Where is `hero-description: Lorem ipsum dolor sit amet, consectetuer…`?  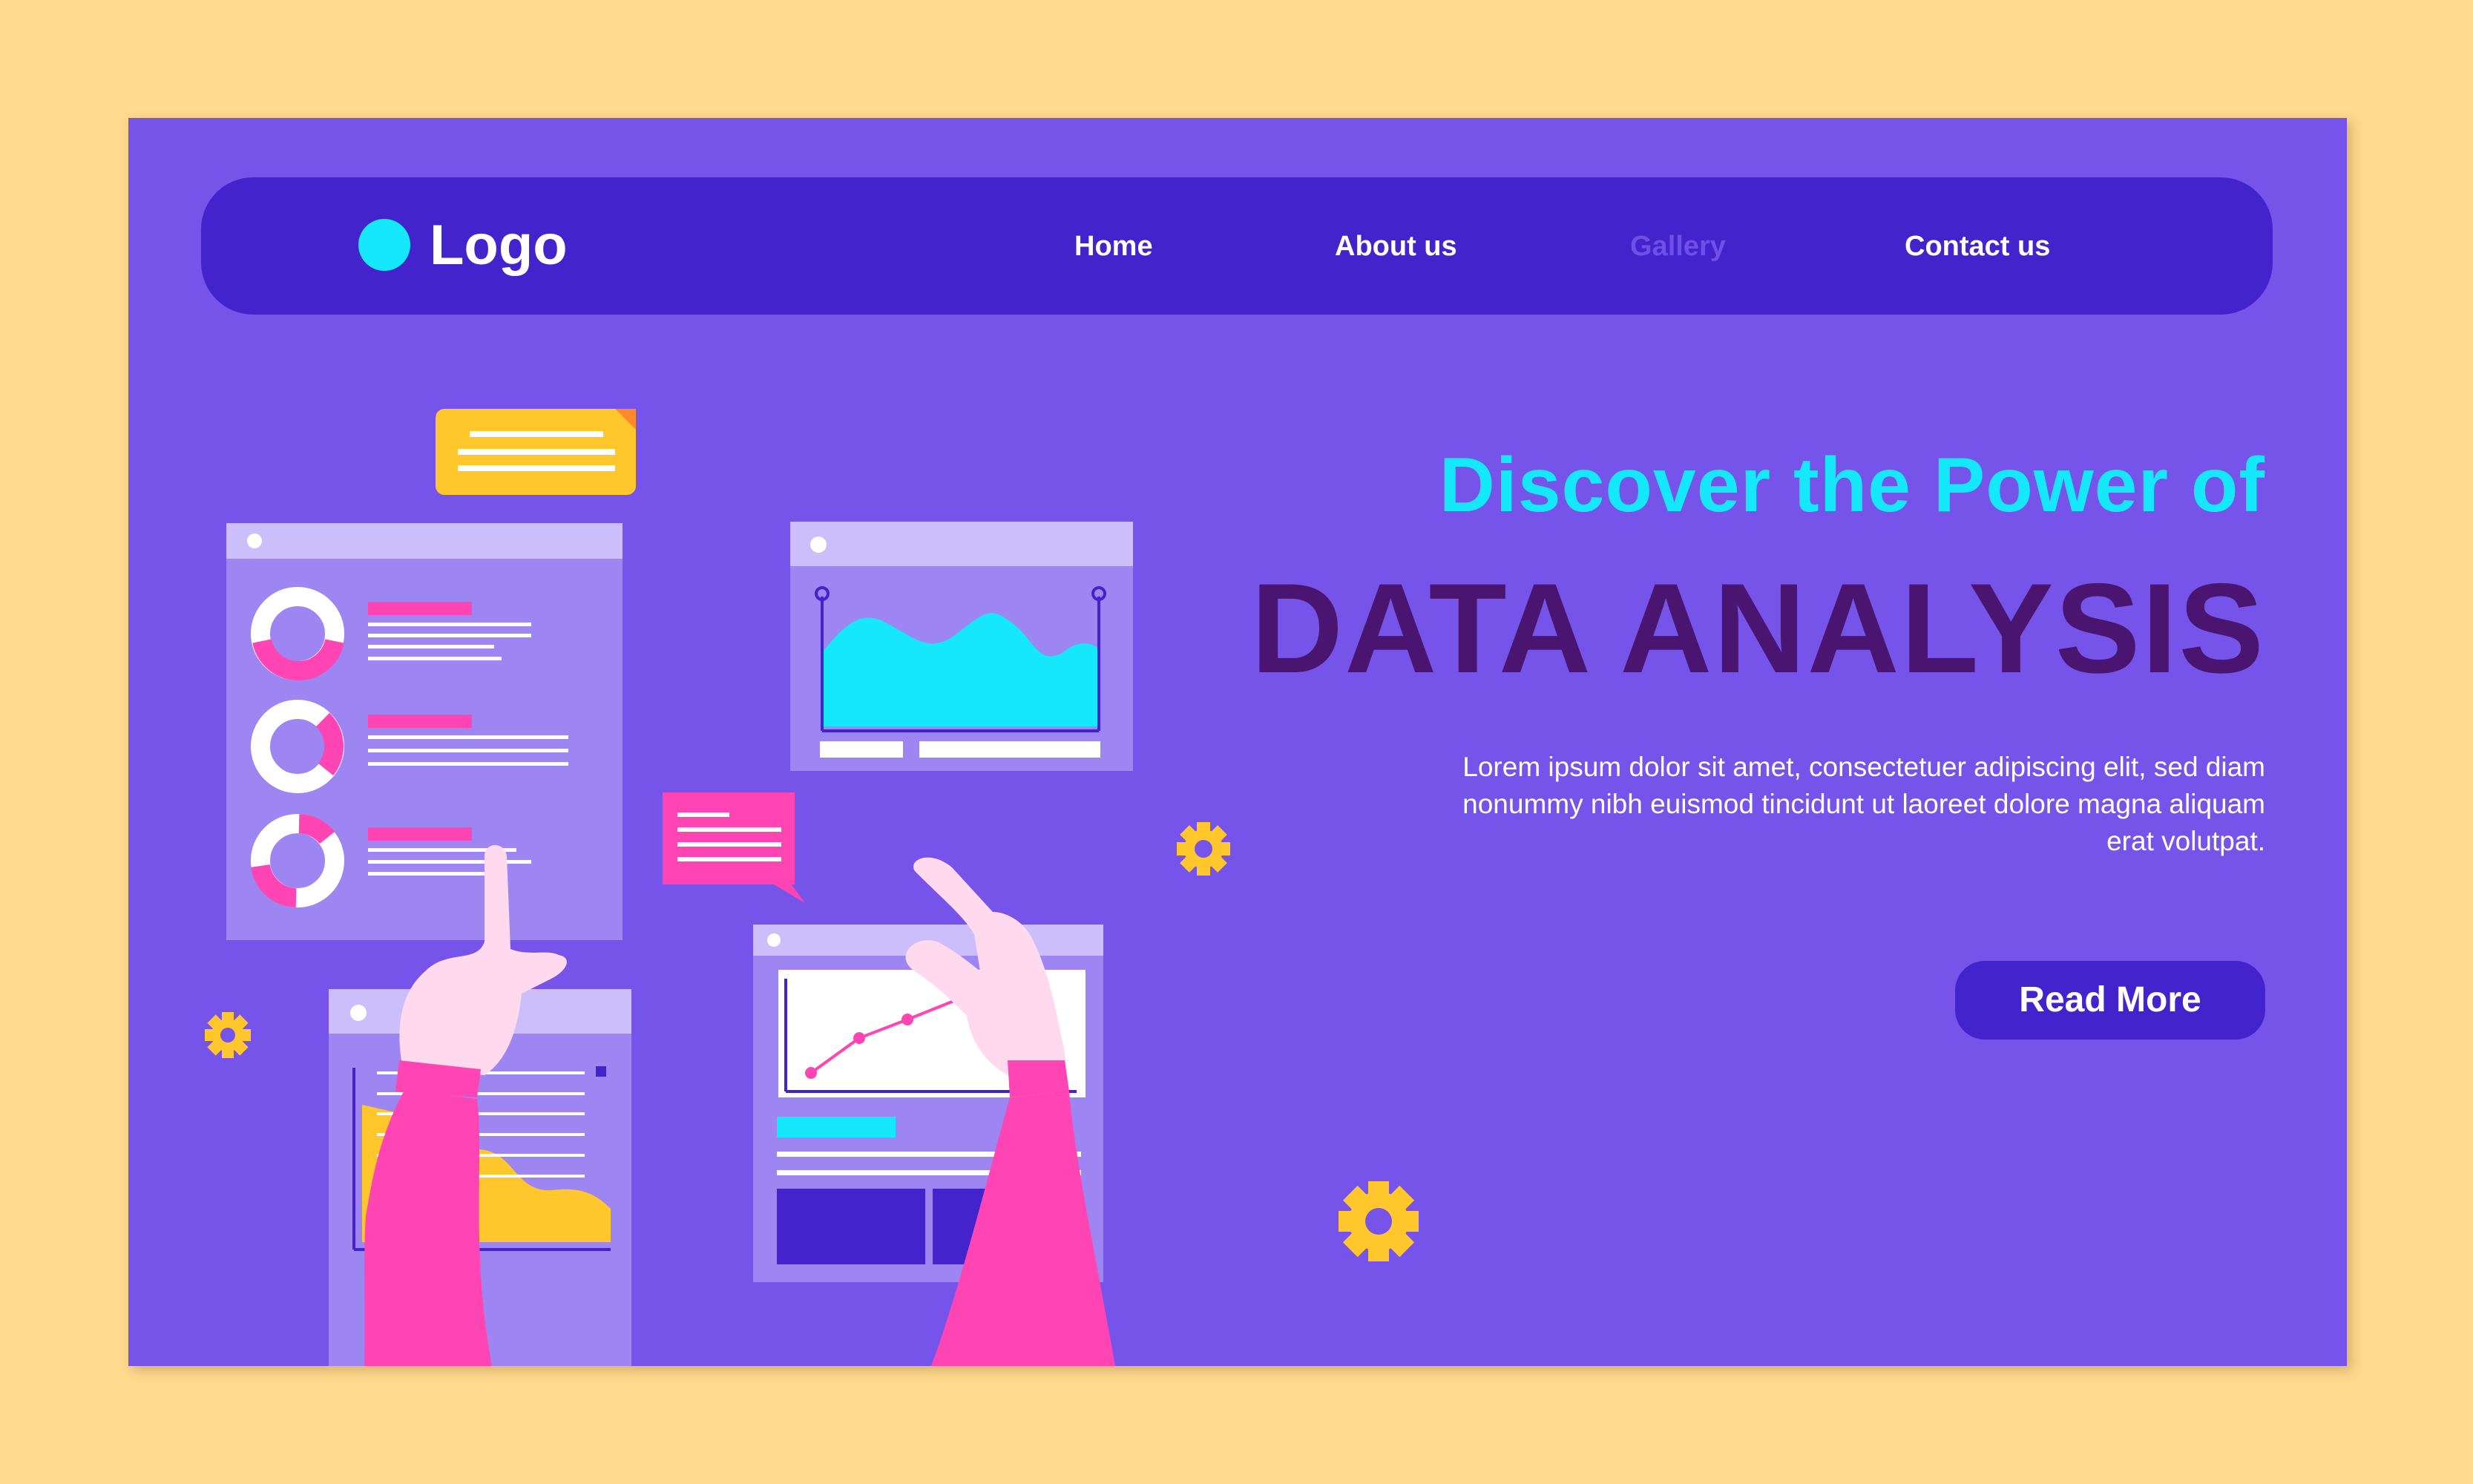
hero-description: Lorem ipsum dolor sit amet, consectetuer… is located at coordinates (1864, 804).